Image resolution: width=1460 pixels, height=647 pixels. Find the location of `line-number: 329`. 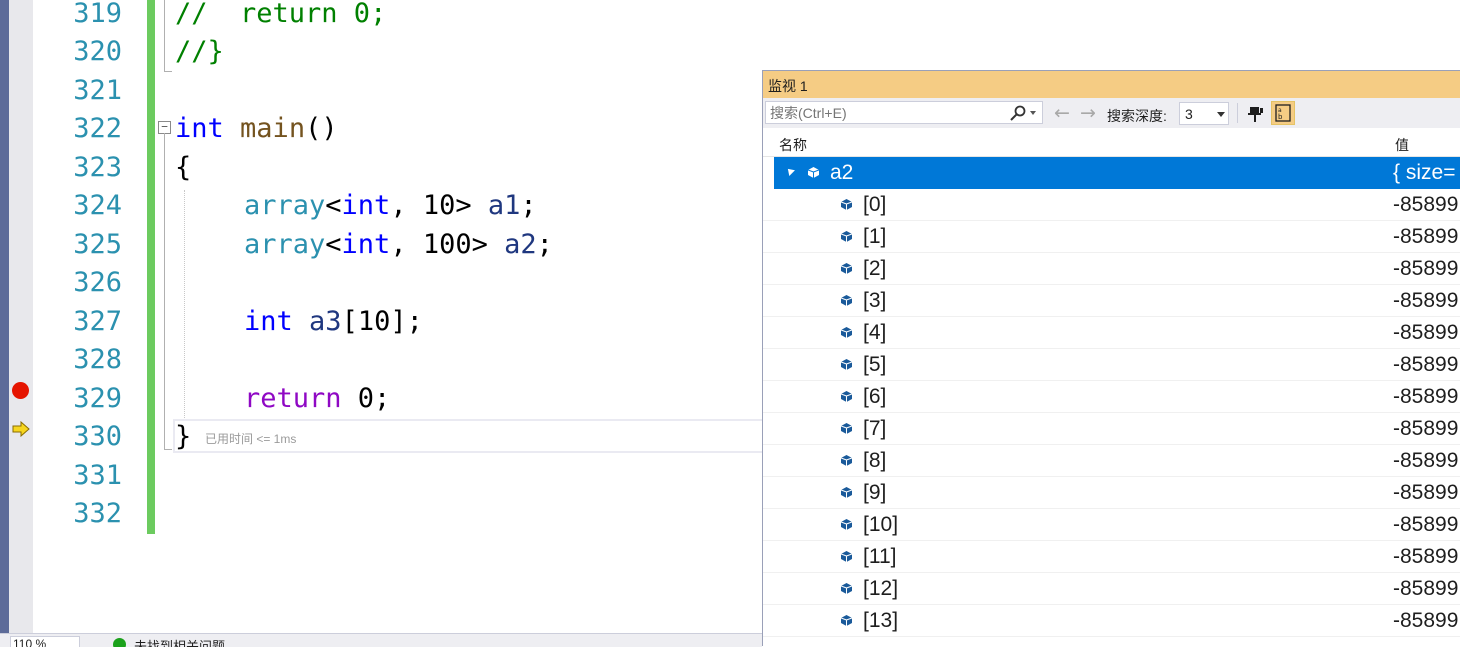

line-number: 329 is located at coordinates (97, 398).